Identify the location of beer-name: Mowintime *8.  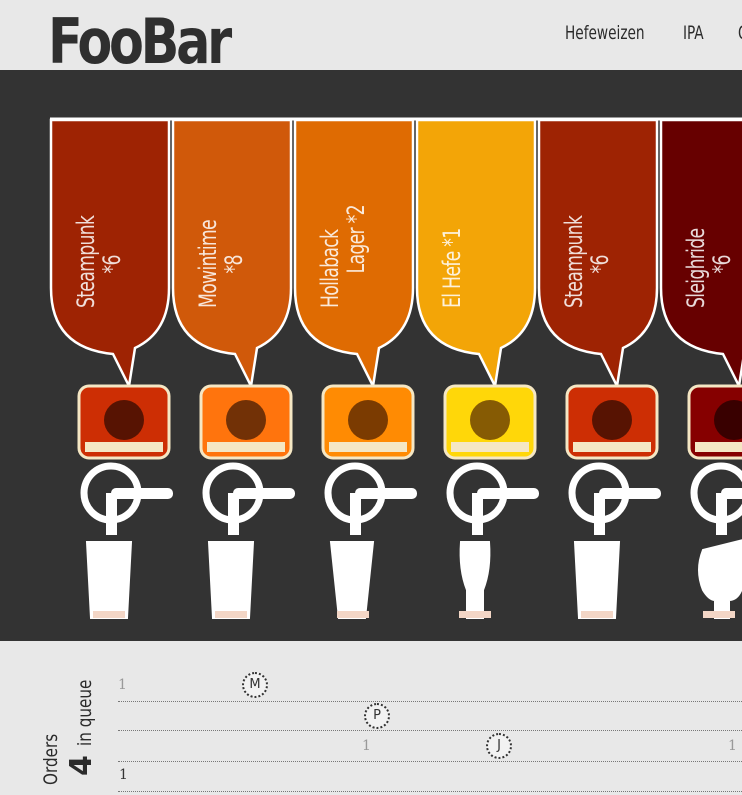
(222, 208).